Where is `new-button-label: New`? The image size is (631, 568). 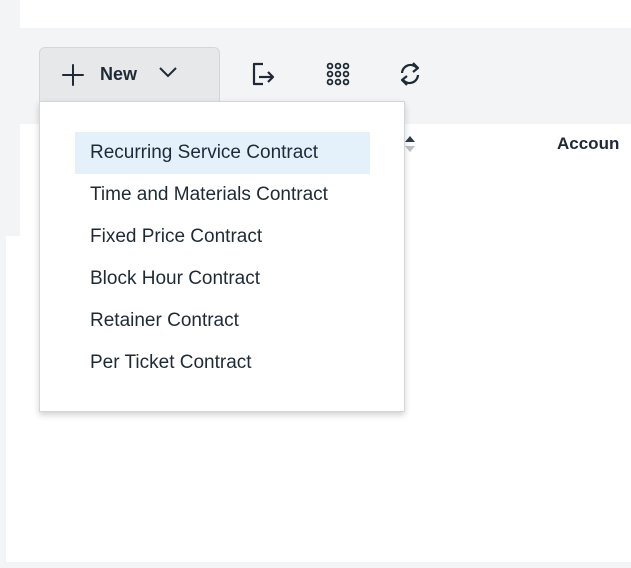
new-button-label: New is located at coordinates (119, 74).